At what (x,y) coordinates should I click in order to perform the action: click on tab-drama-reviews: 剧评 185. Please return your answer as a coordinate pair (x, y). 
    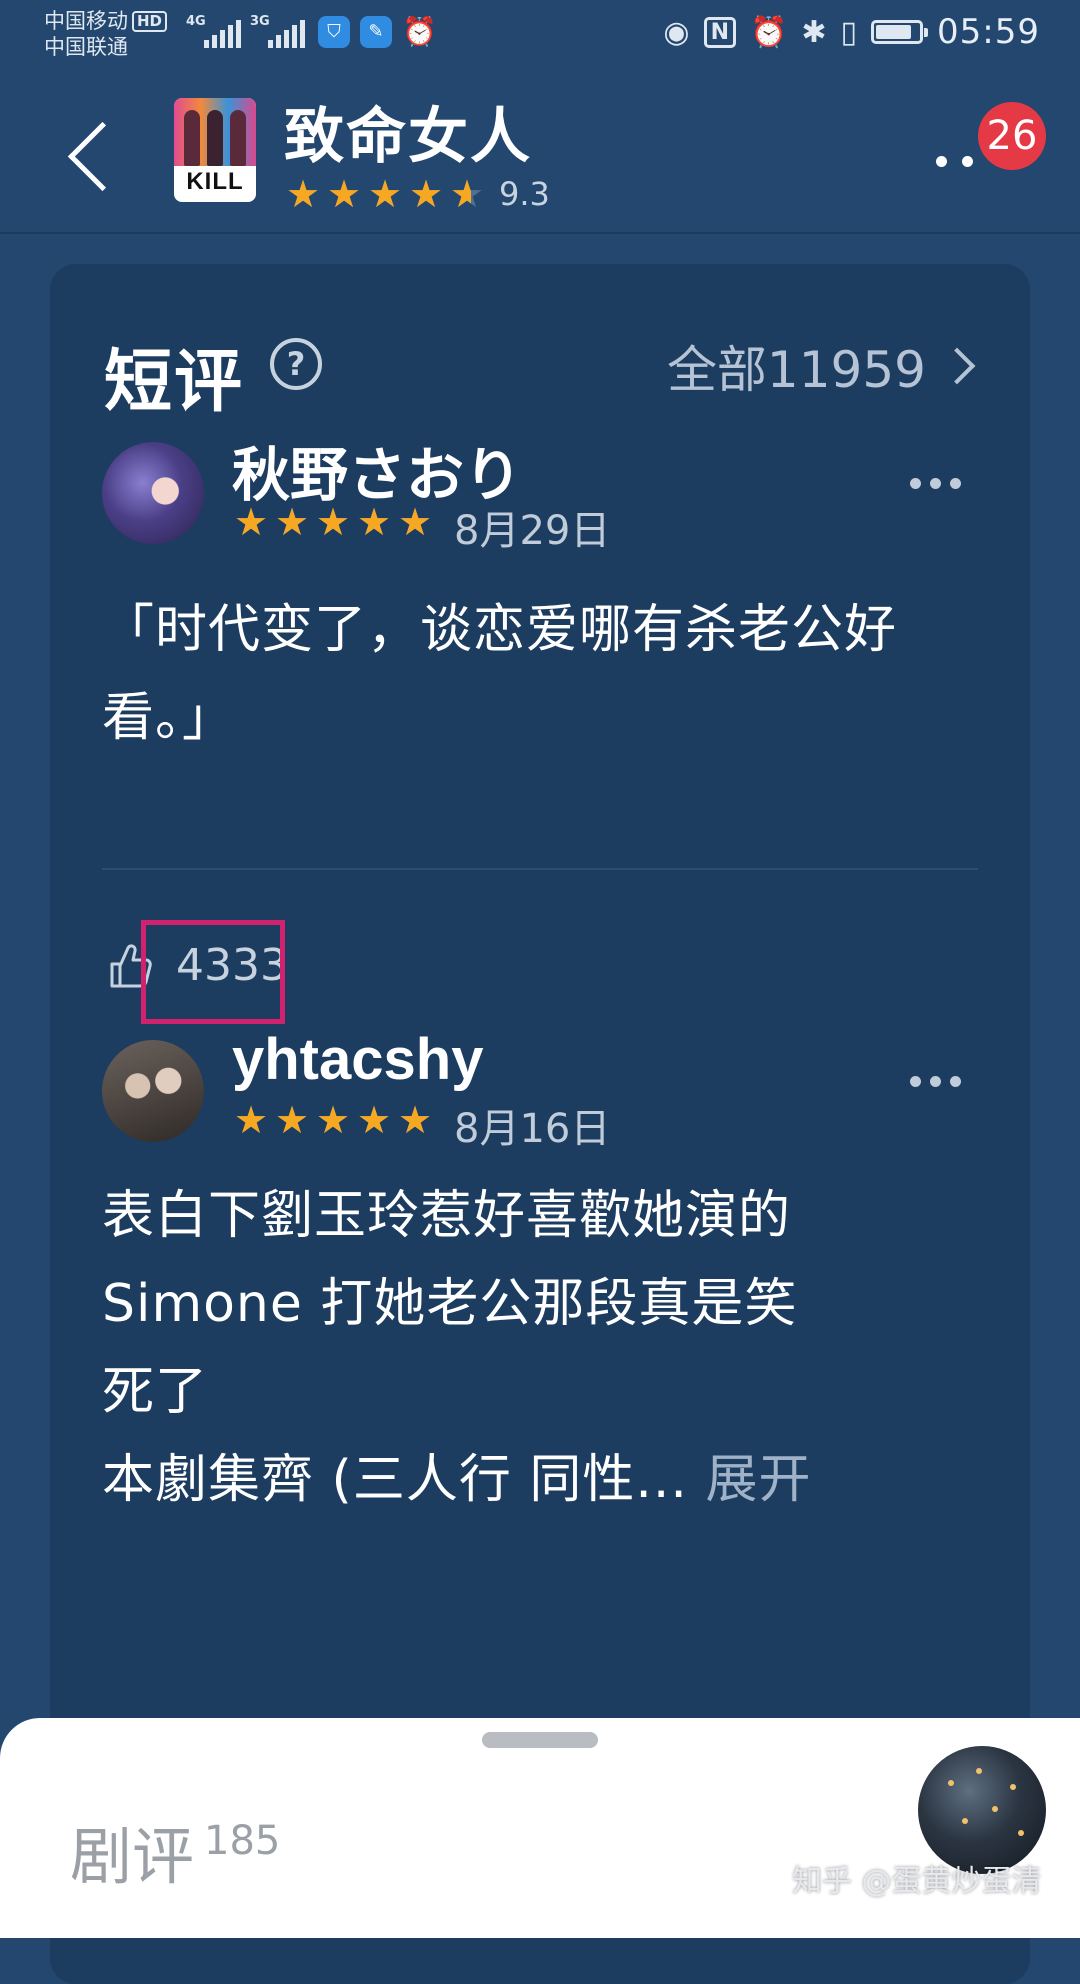
    Looking at the image, I should click on (175, 1851).